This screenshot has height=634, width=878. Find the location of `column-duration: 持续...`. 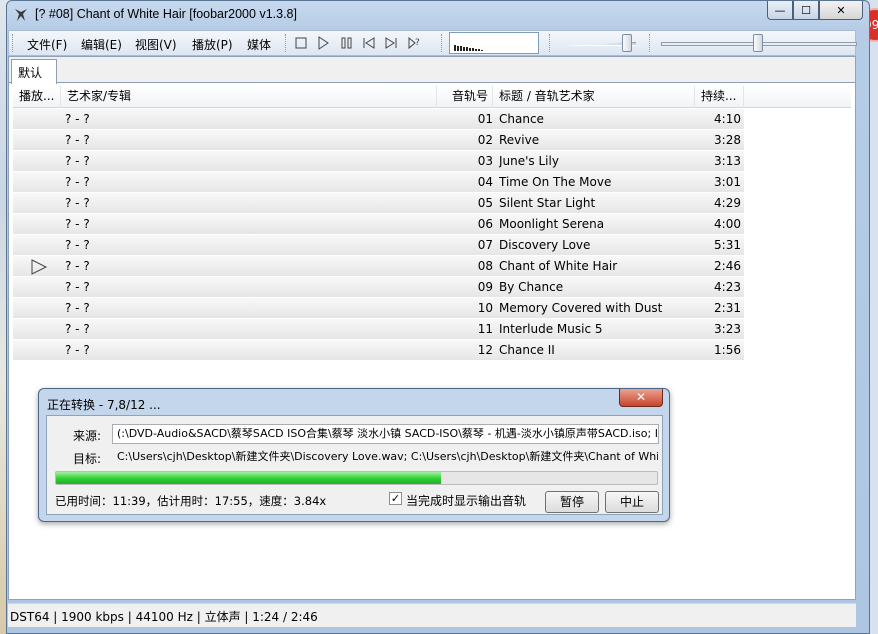

column-duration: 持续... is located at coordinates (719, 97).